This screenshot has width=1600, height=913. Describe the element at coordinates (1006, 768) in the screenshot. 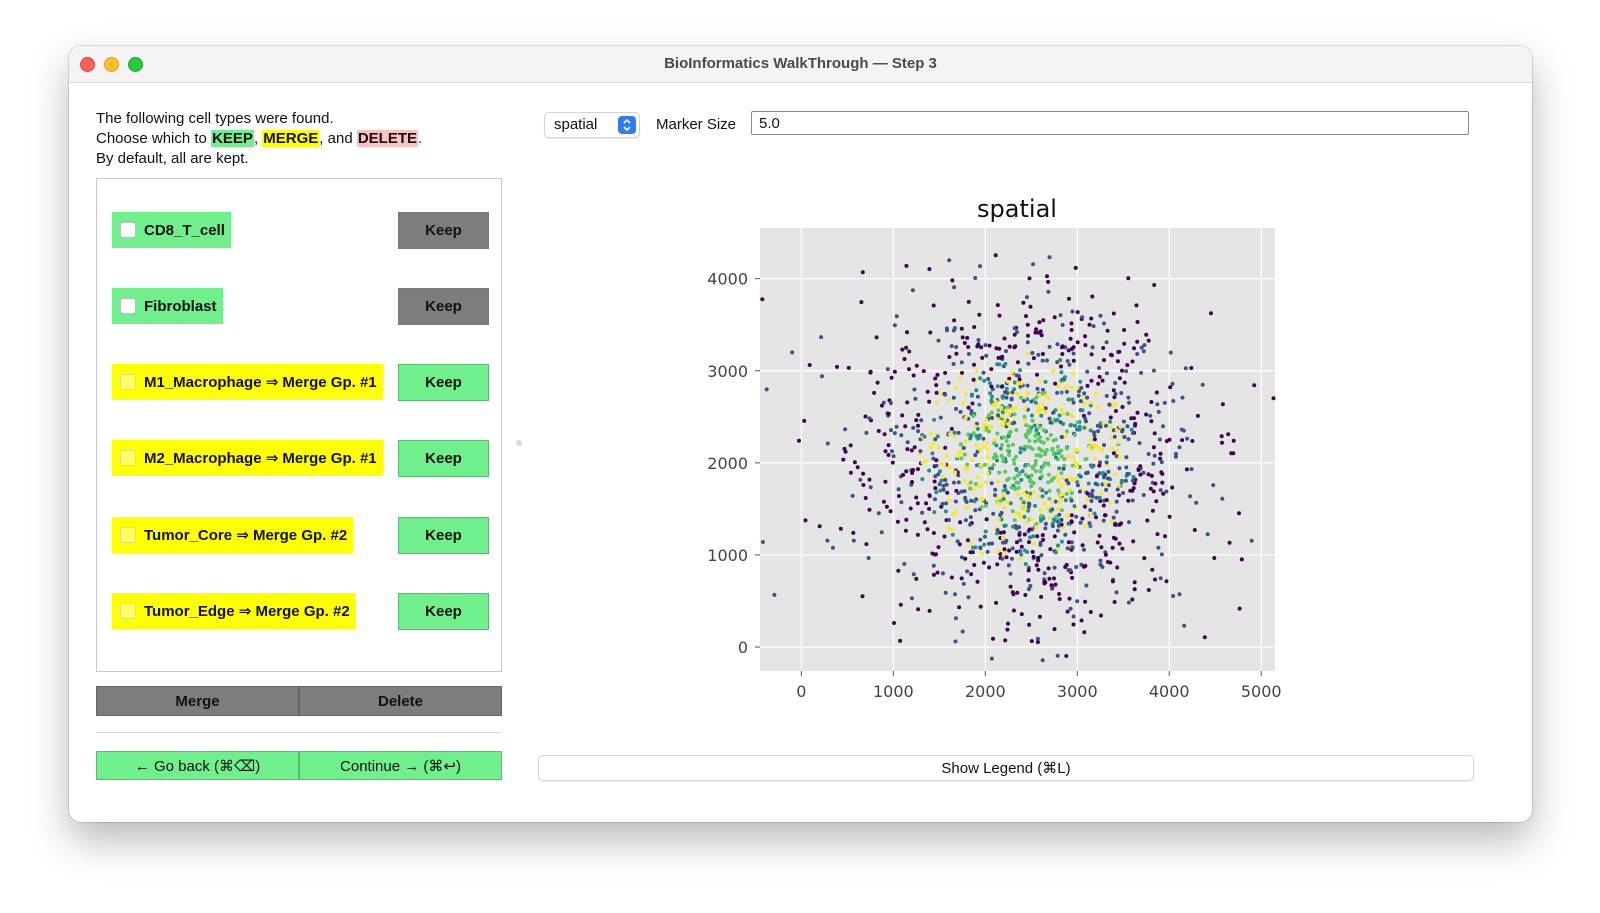

I see `show-legend-button: Show Legend (⌘L)` at that location.